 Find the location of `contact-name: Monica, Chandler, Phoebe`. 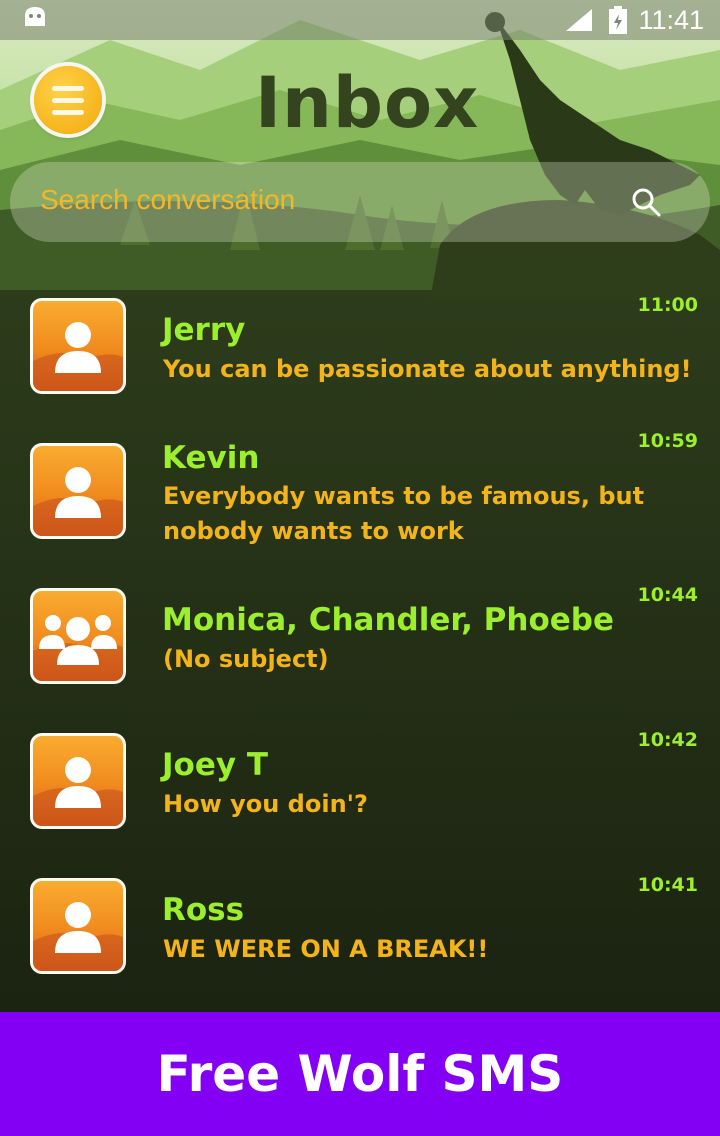

contact-name: Monica, Chandler, Phoebe is located at coordinates (388, 620).